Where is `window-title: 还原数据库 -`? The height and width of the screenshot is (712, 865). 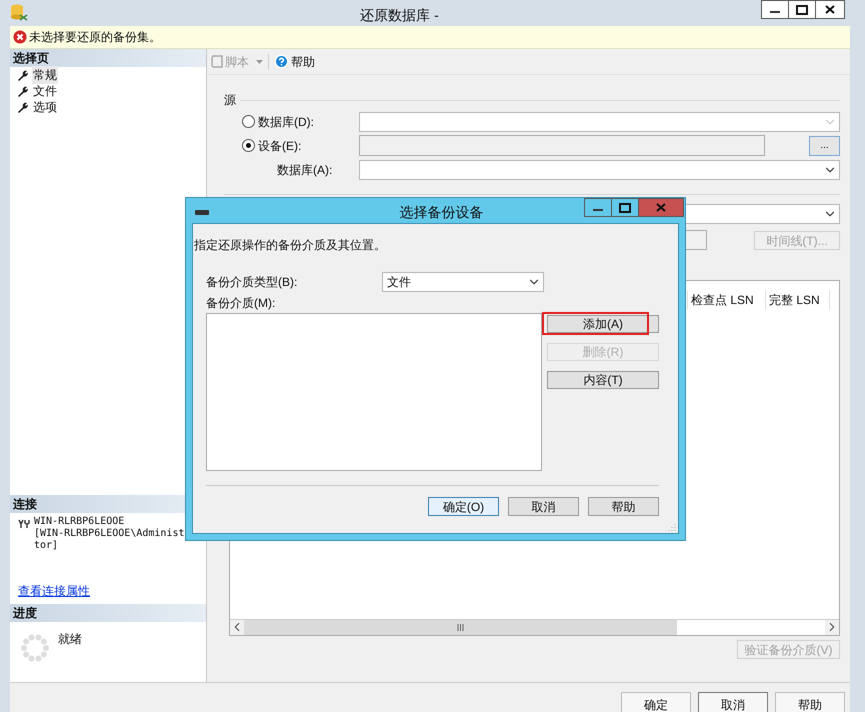
window-title: 还原数据库 - is located at coordinates (399, 15).